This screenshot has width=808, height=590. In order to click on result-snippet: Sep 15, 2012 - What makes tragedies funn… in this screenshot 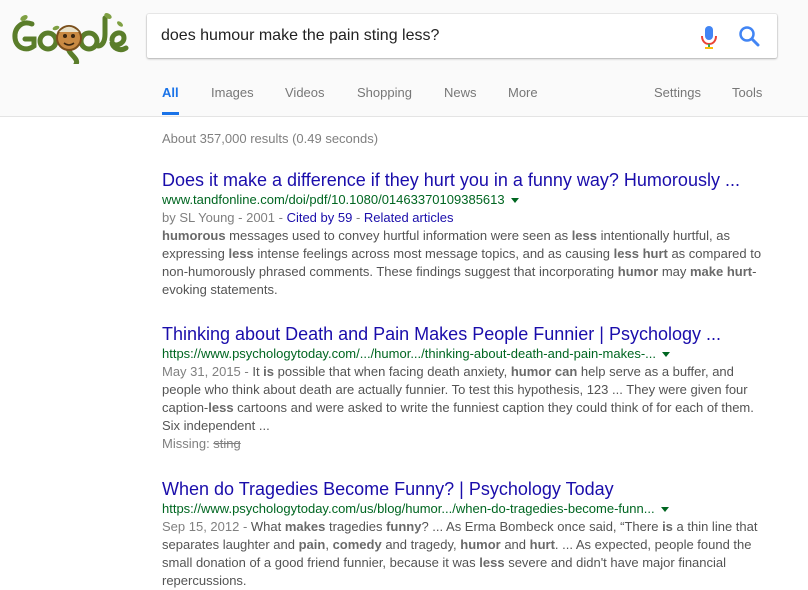, I will do `click(464, 554)`.